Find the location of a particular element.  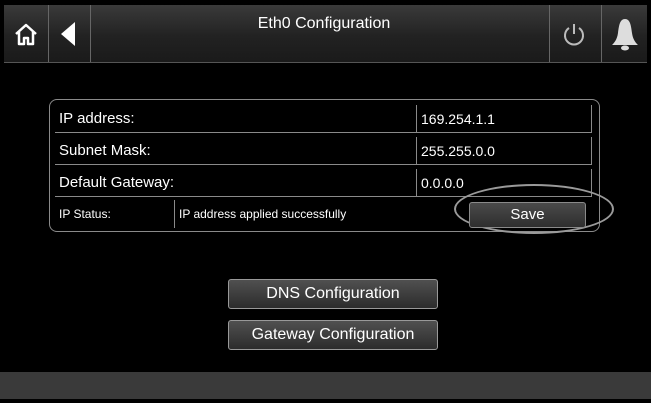

alarm-button is located at coordinates (624, 33).